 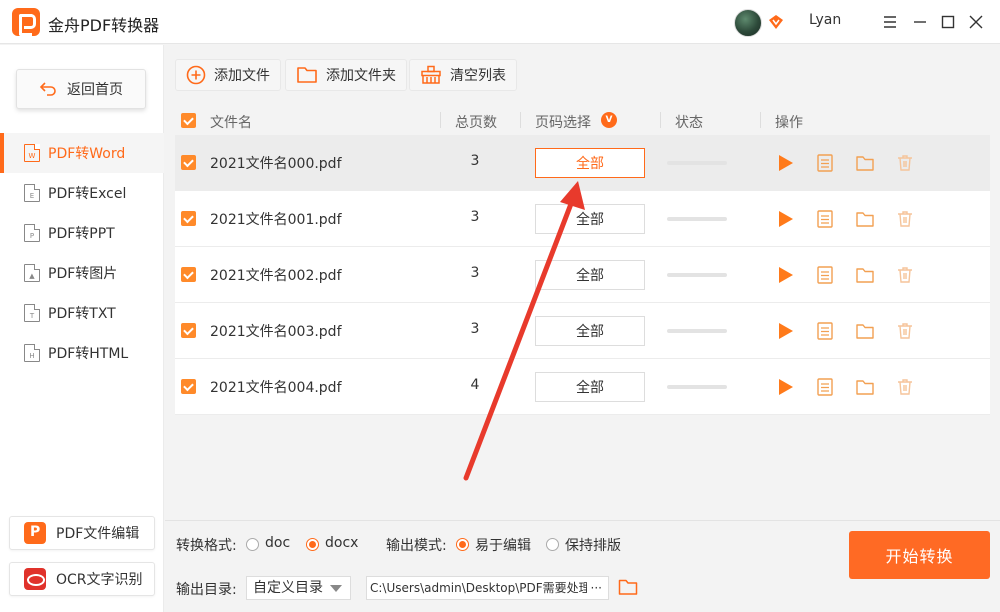 I want to click on table-row: 2021文件名001.pdf 3 全部, so click(x=582, y=219).